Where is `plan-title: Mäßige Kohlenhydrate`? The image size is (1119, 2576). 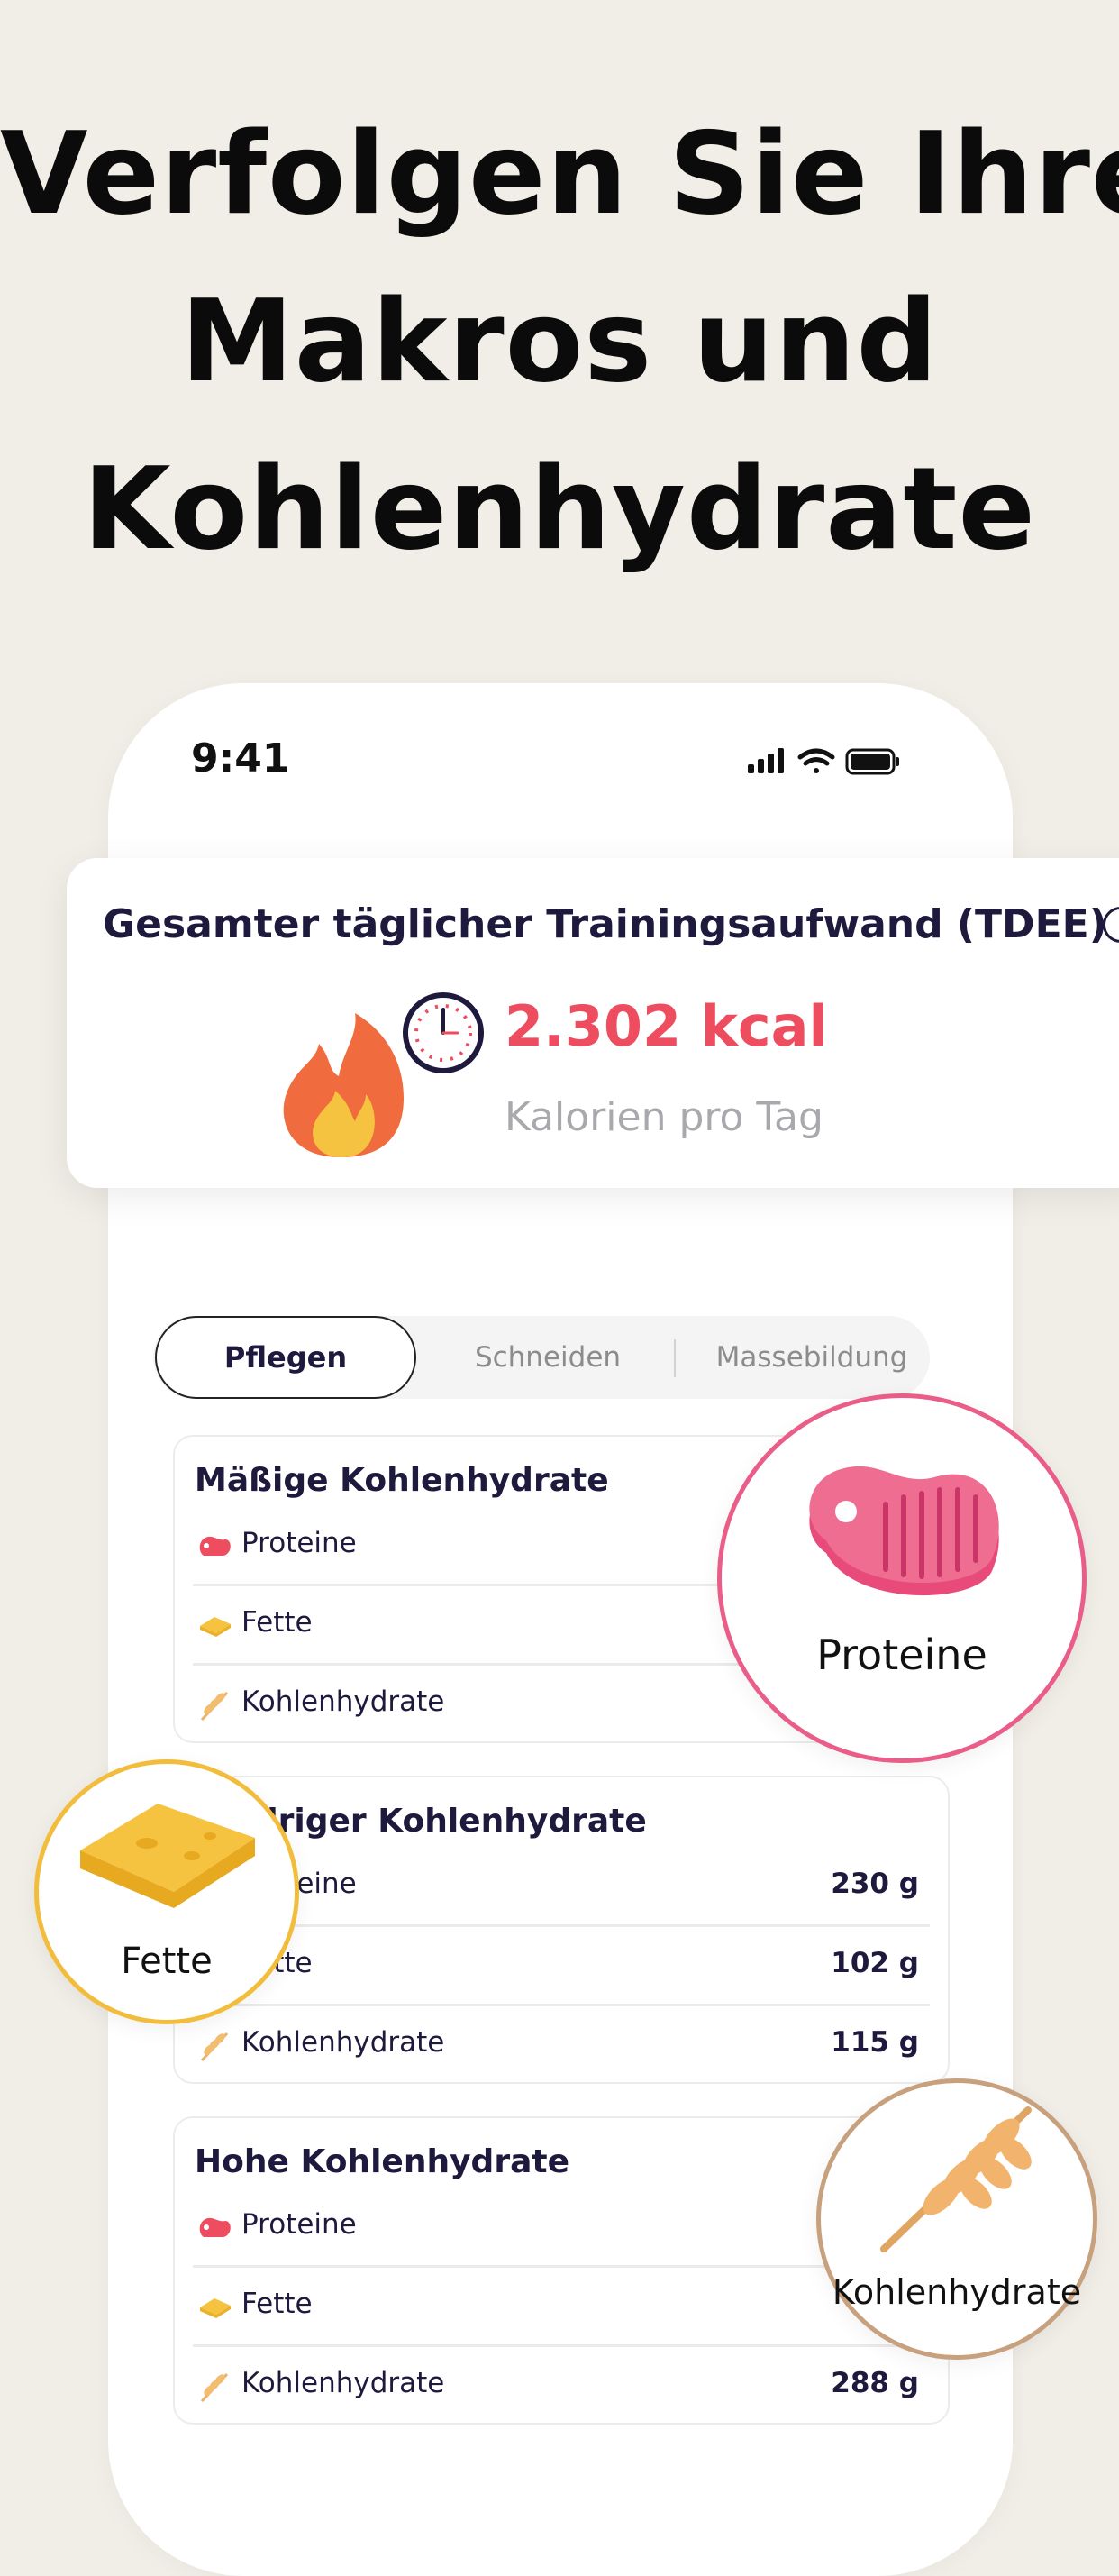 plan-title: Mäßige Kohlenhydrate is located at coordinates (402, 1480).